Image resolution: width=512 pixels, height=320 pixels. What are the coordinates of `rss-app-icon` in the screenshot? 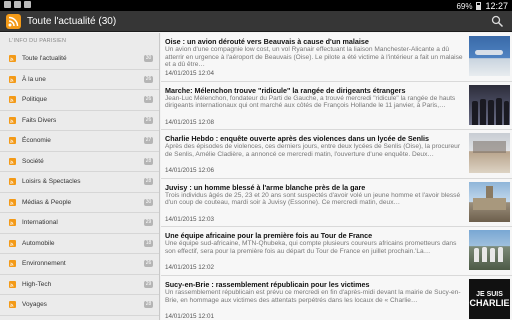 It's located at (13, 21).